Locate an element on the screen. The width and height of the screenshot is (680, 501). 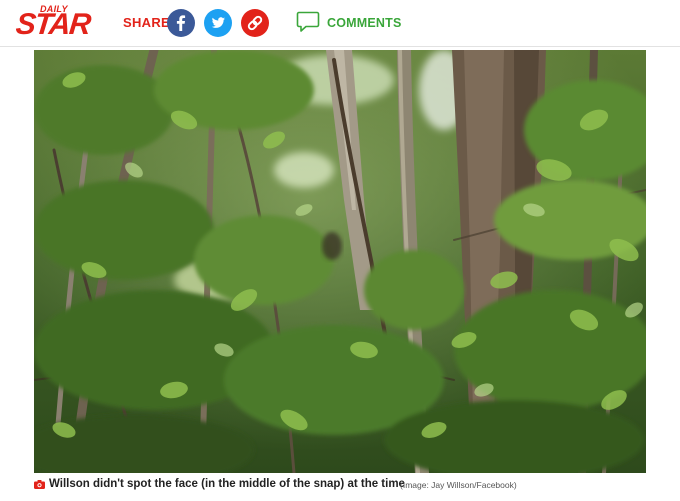
twitter-icon is located at coordinates (218, 22).